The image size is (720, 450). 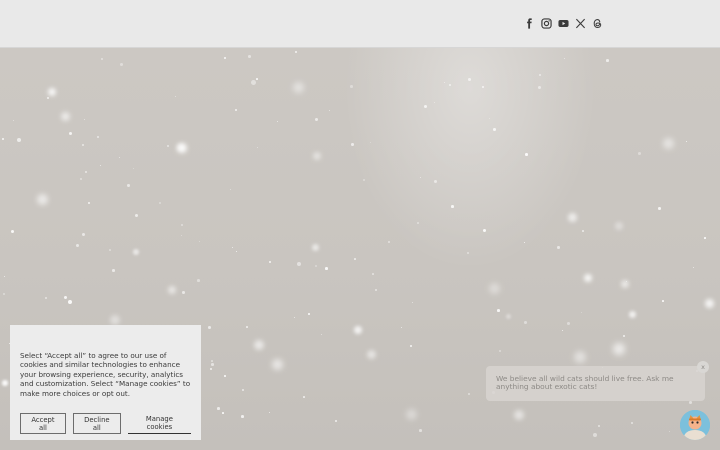 I want to click on cookie-banner-actions: Accept all Decline all Manage cookies, so click(x=105, y=424).